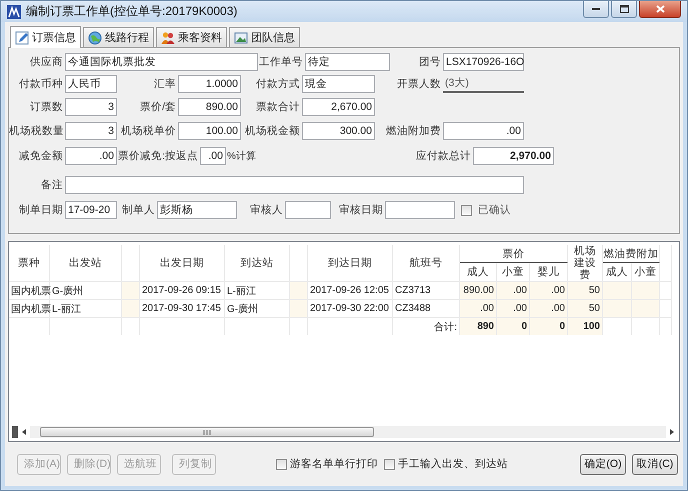 This screenshot has height=491, width=688. I want to click on unit-label: %计算, so click(241, 156).